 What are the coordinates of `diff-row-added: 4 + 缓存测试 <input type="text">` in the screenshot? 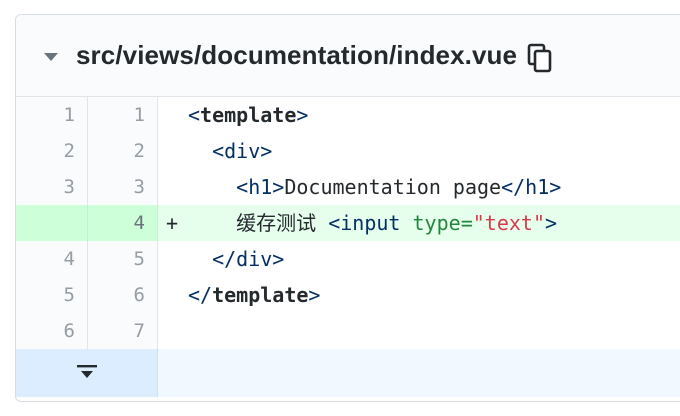 It's located at (348, 223).